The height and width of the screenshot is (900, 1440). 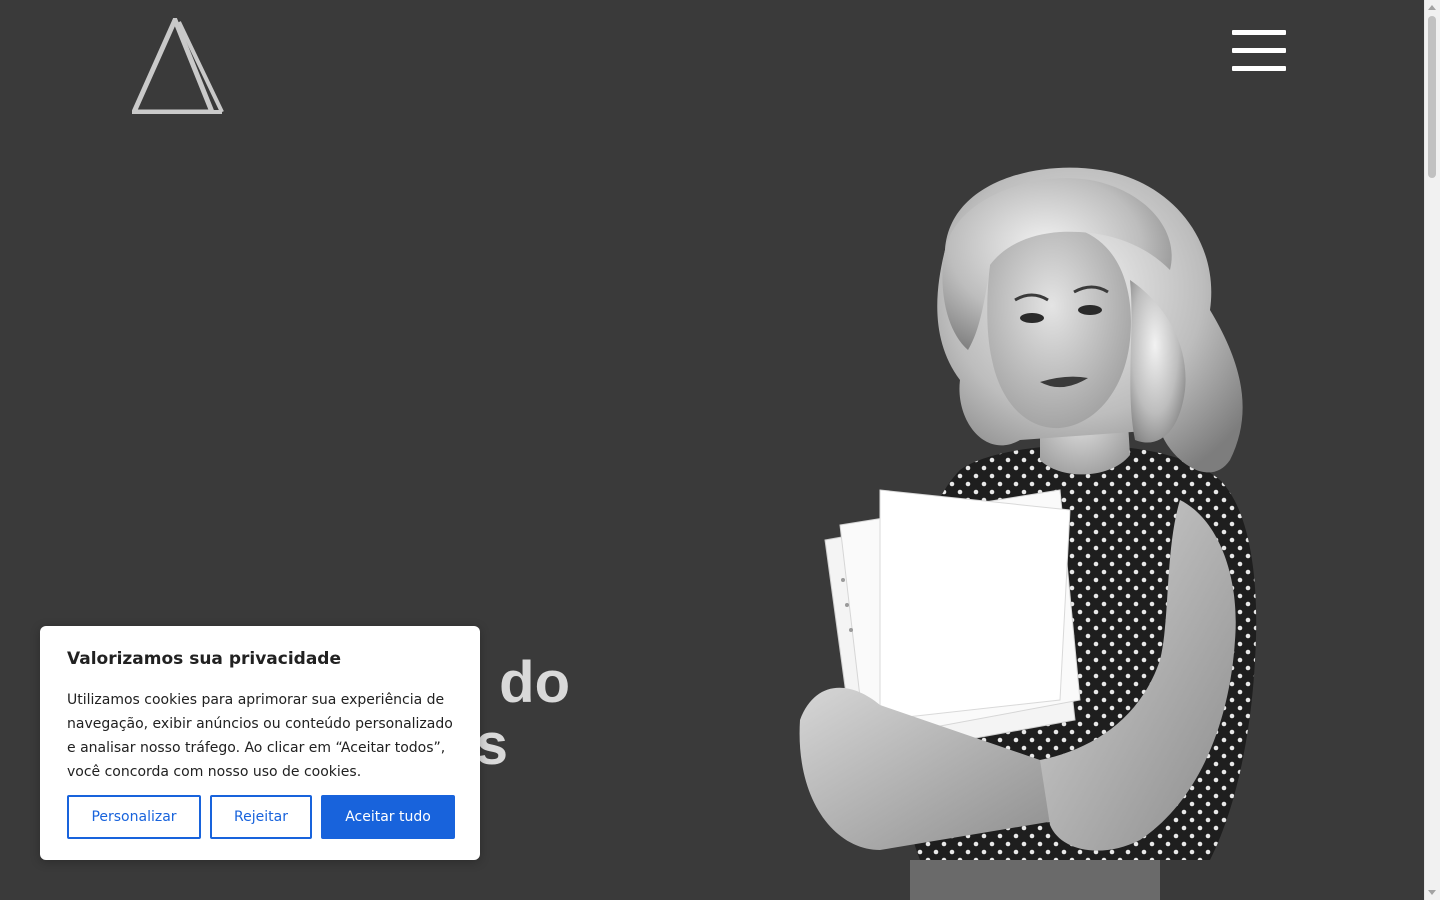 What do you see at coordinates (1432, 7) in the screenshot?
I see `scroll-up-arrow-icon` at bounding box center [1432, 7].